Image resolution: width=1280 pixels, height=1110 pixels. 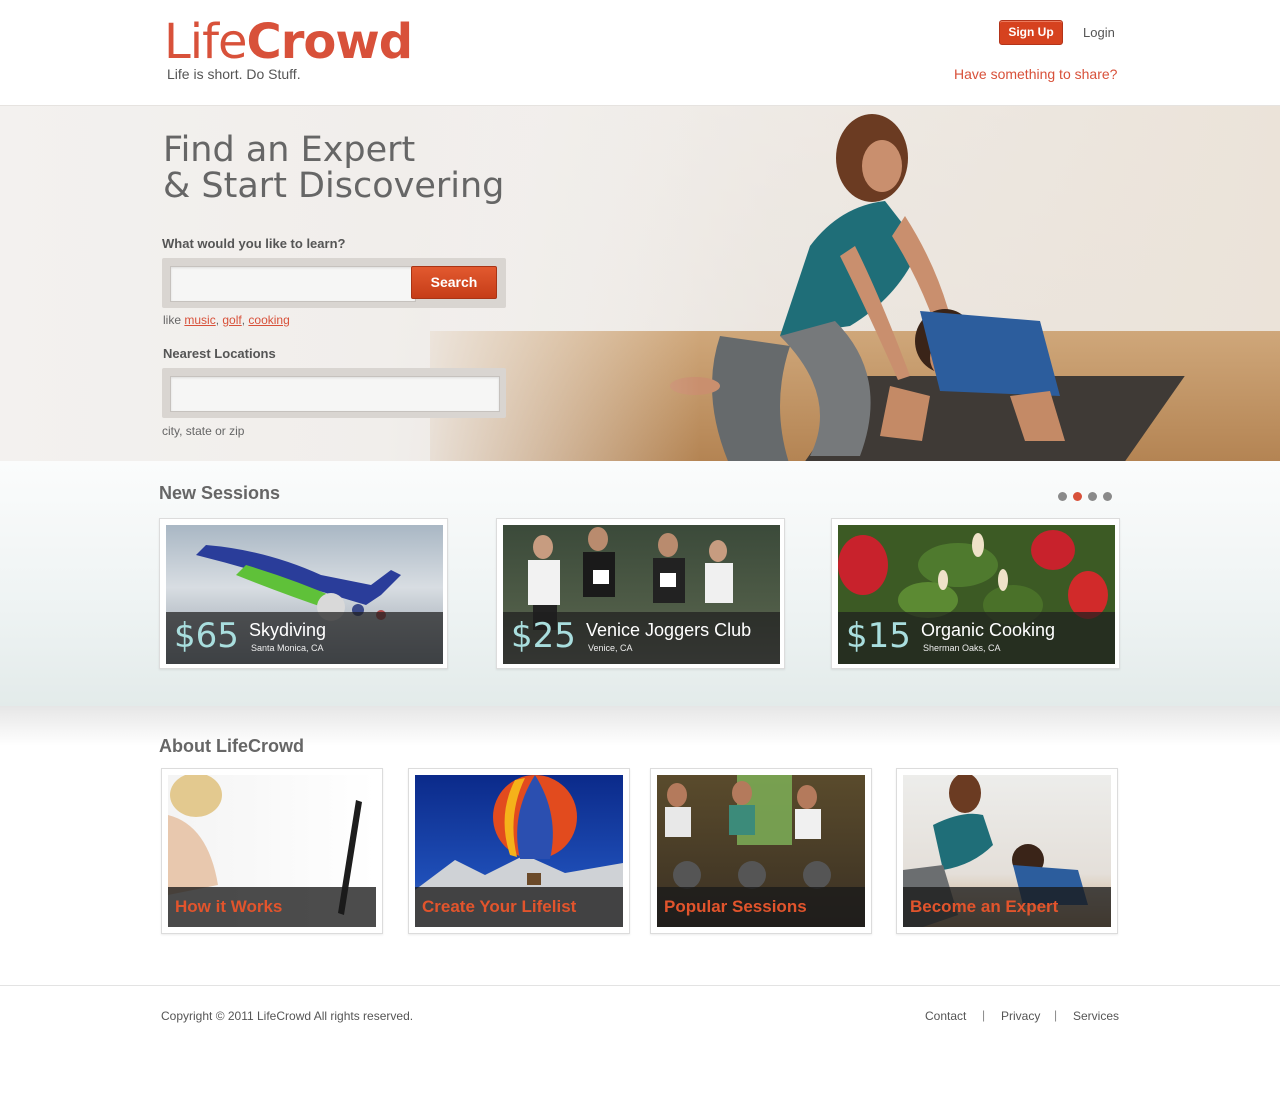 What do you see at coordinates (268, 320) in the screenshot?
I see `hint-link-cooking: cooking` at bounding box center [268, 320].